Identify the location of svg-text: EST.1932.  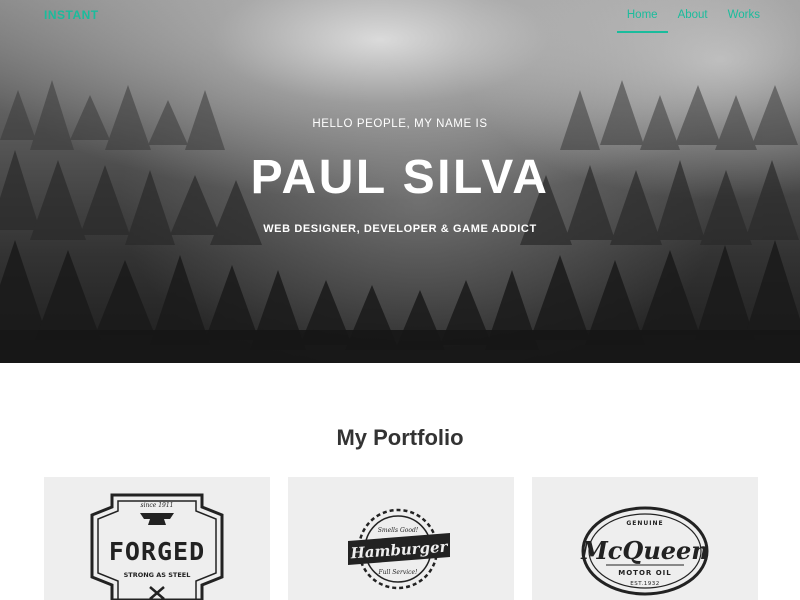
(644, 584).